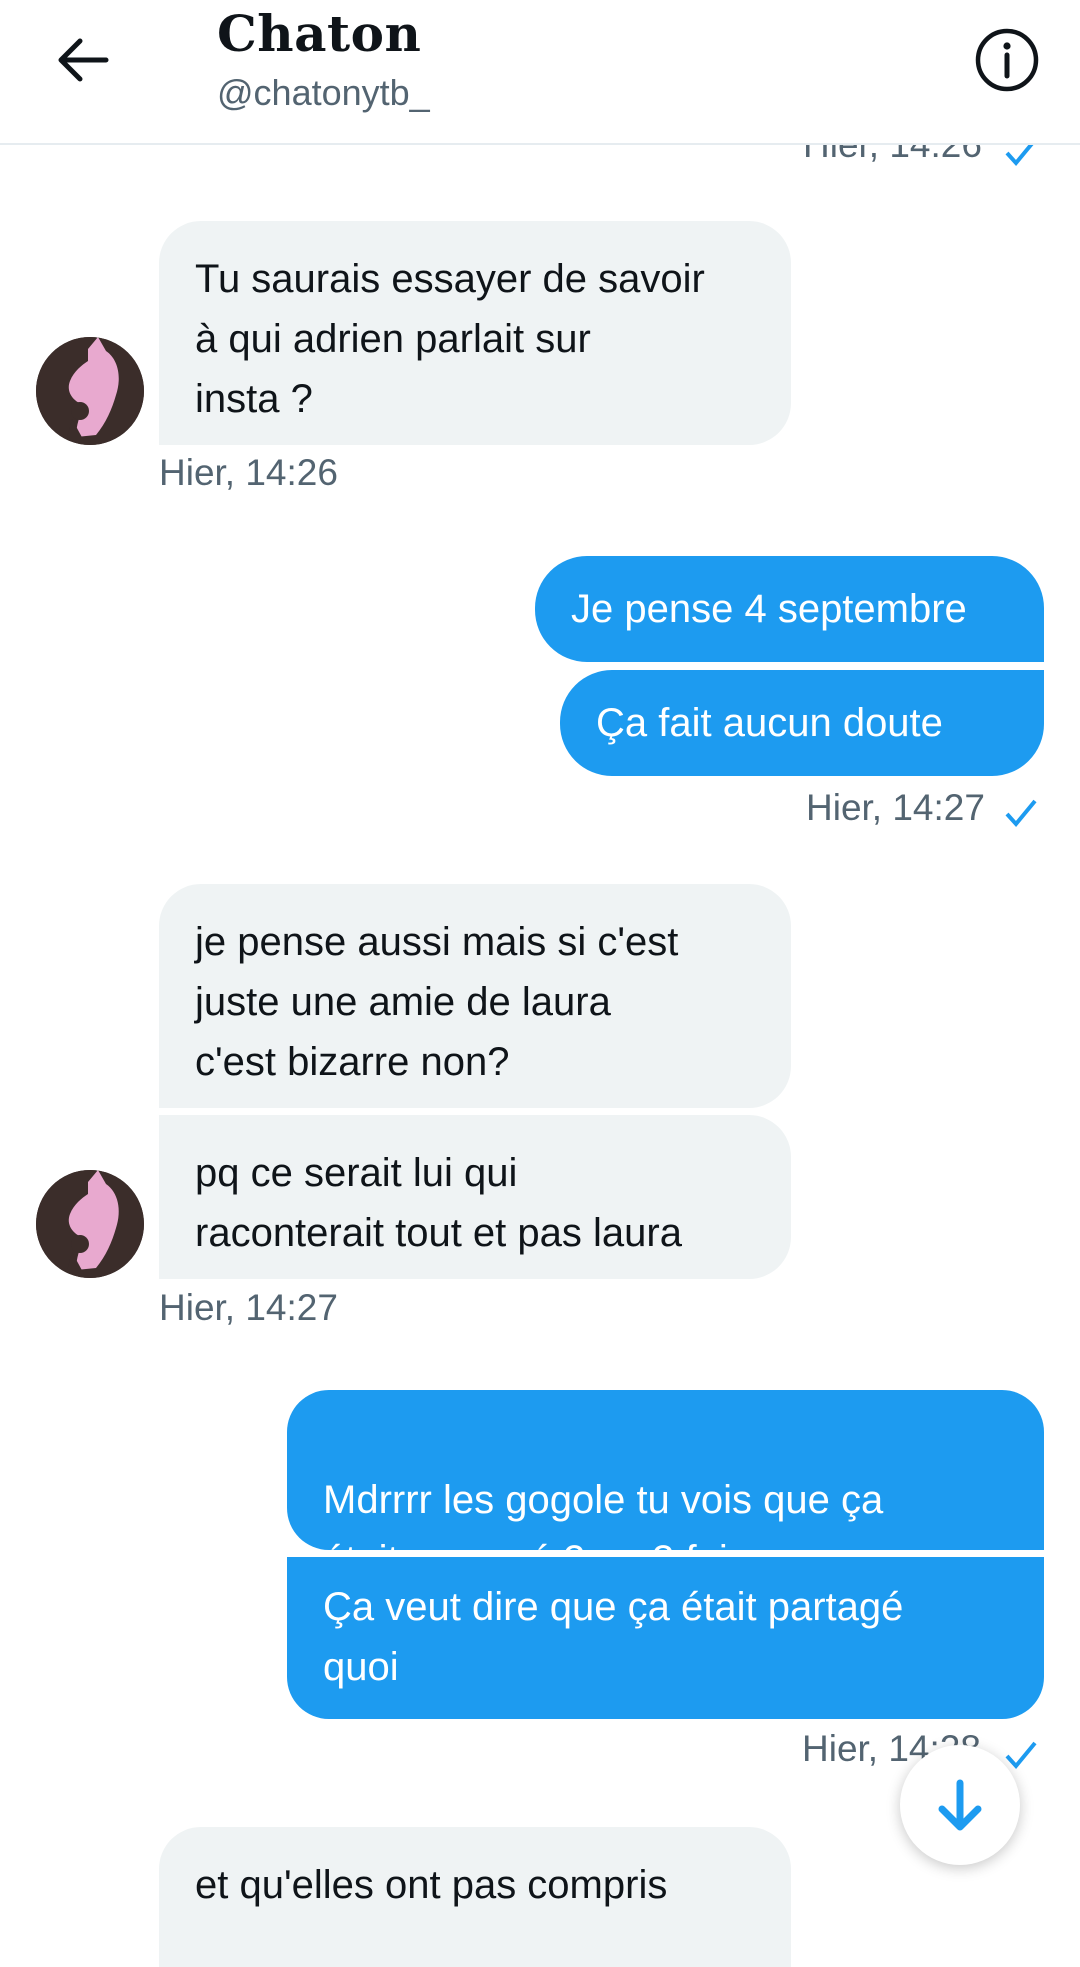  I want to click on arrow-down-icon, so click(960, 1805).